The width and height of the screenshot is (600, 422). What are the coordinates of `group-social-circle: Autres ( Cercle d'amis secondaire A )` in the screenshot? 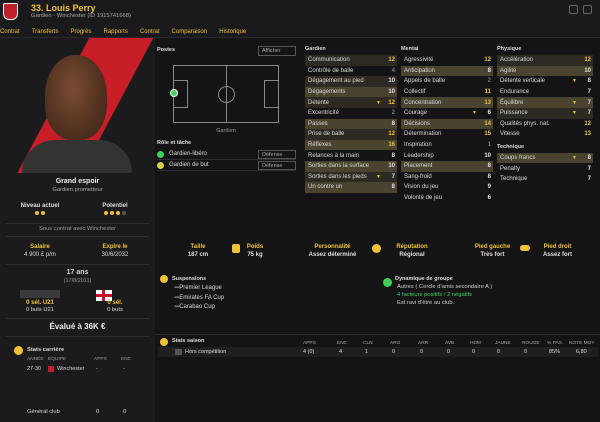 It's located at (444, 287).